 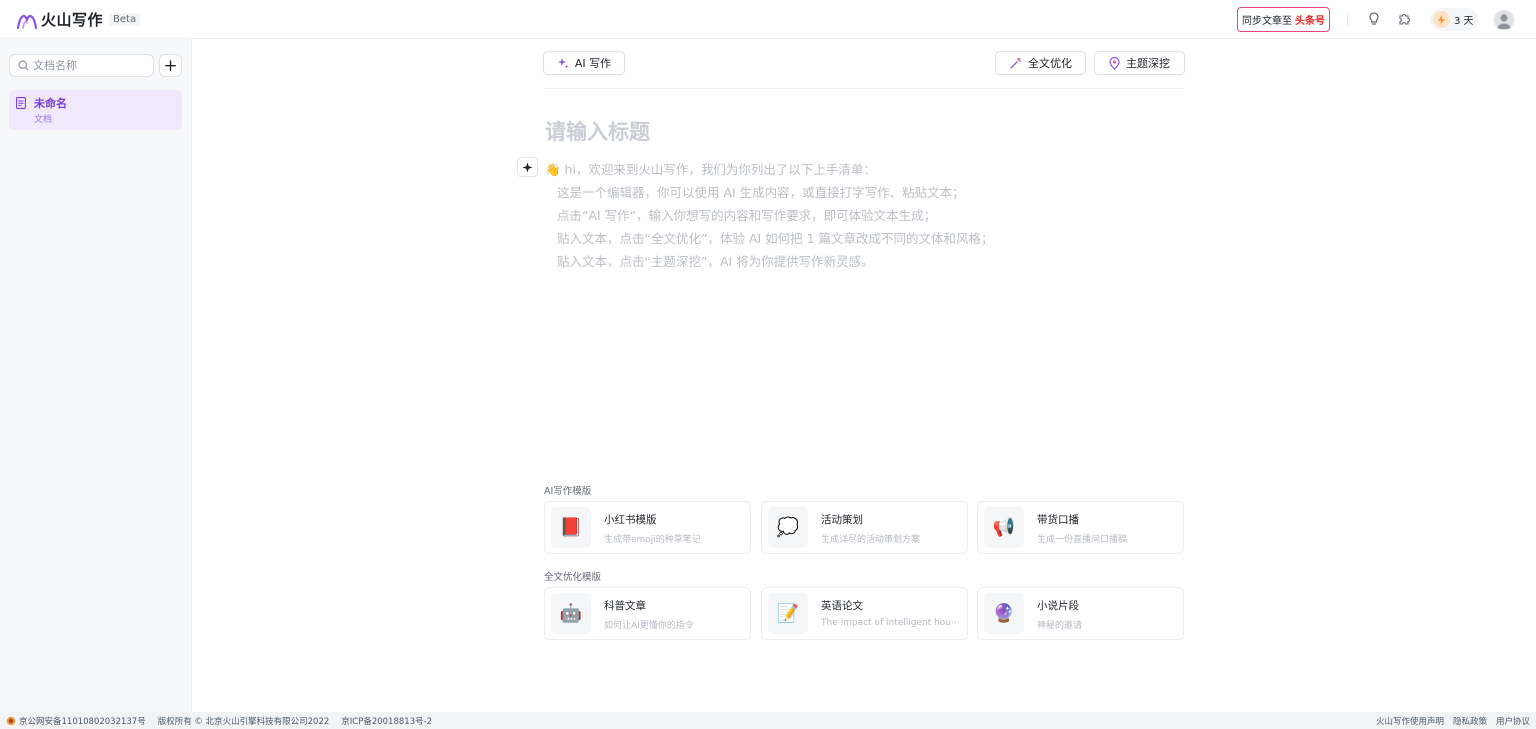 What do you see at coordinates (842, 606) in the screenshot?
I see `card-title: 英语论文` at bounding box center [842, 606].